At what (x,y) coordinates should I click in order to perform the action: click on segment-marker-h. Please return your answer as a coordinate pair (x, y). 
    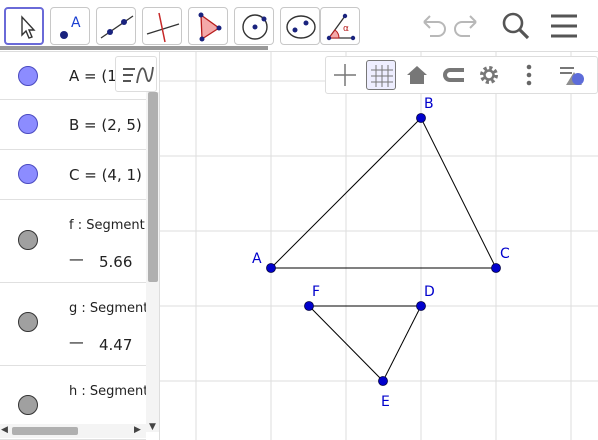
    Looking at the image, I should click on (28, 405).